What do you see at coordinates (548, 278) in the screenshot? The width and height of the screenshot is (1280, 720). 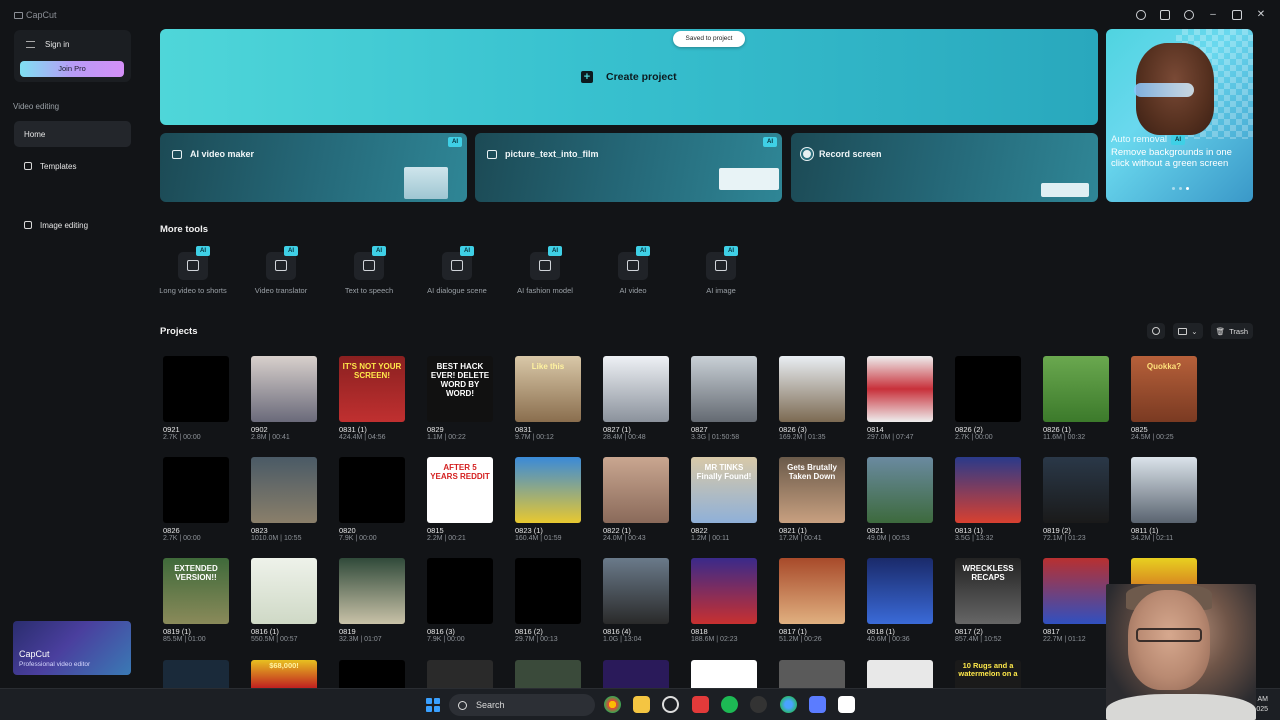 I see `tool-item: AI AI fashion model` at bounding box center [548, 278].